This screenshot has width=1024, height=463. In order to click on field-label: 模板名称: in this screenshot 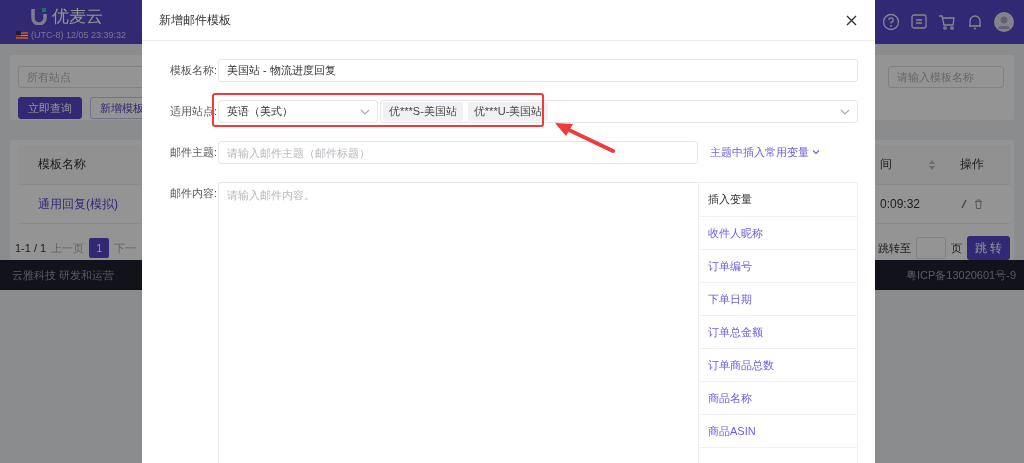, I will do `click(194, 70)`.